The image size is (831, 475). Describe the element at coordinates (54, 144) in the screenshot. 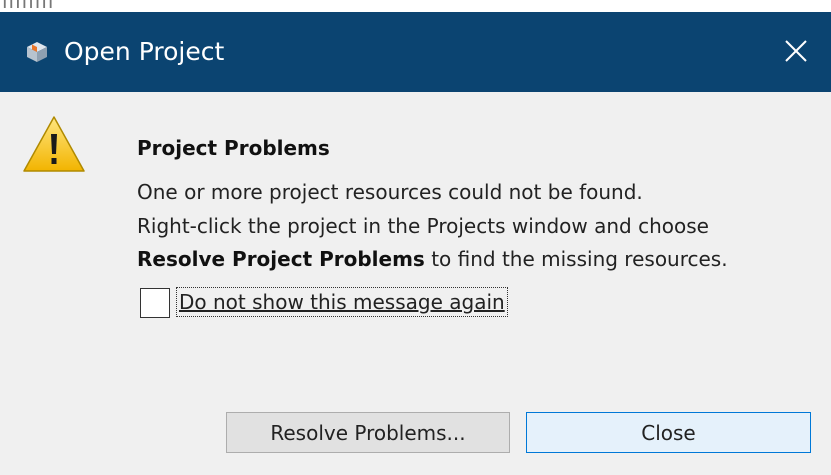

I see `warning-icon` at that location.